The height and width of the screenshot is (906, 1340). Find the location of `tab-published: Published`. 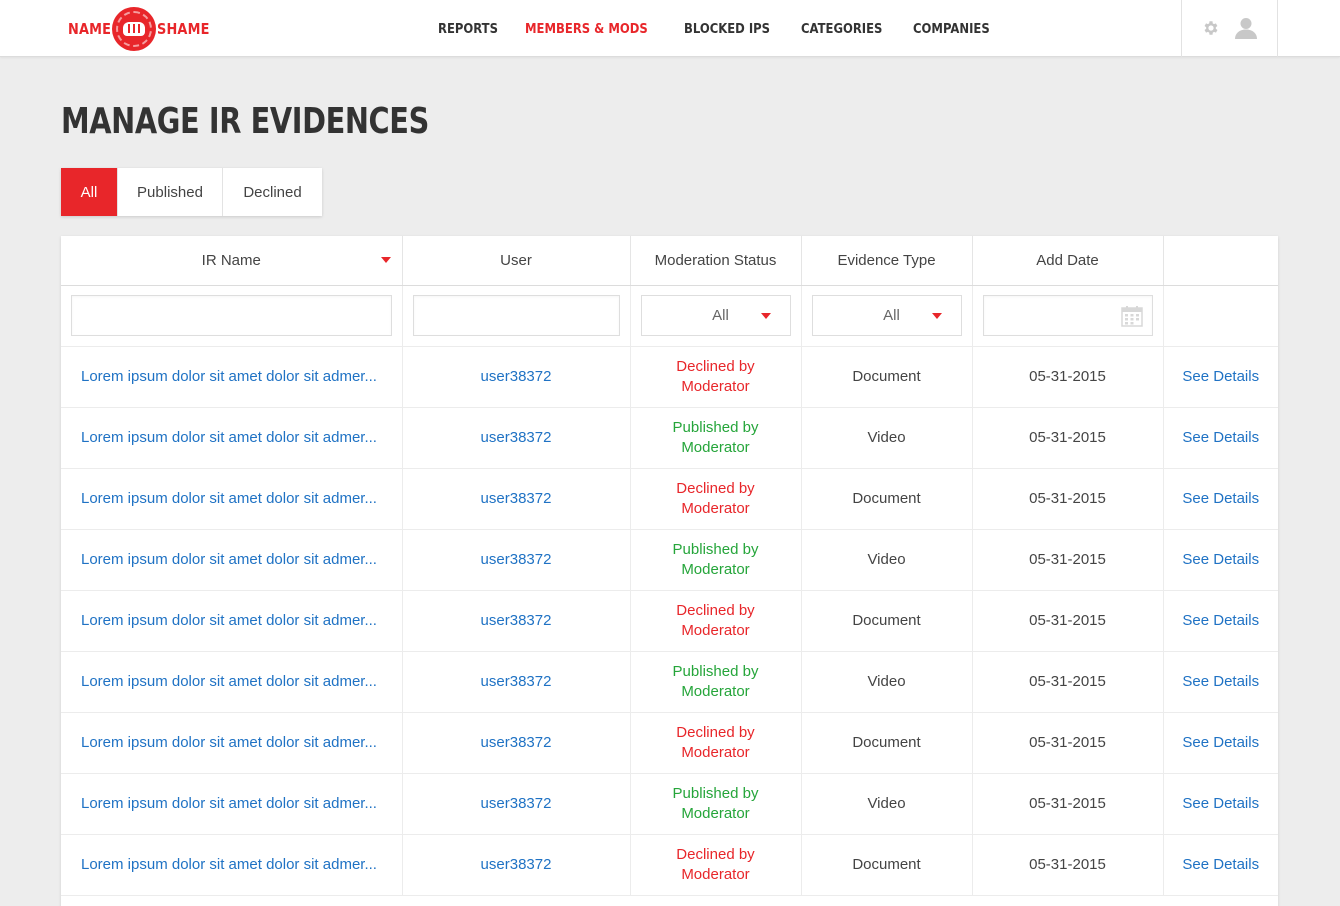

tab-published: Published is located at coordinates (170, 192).